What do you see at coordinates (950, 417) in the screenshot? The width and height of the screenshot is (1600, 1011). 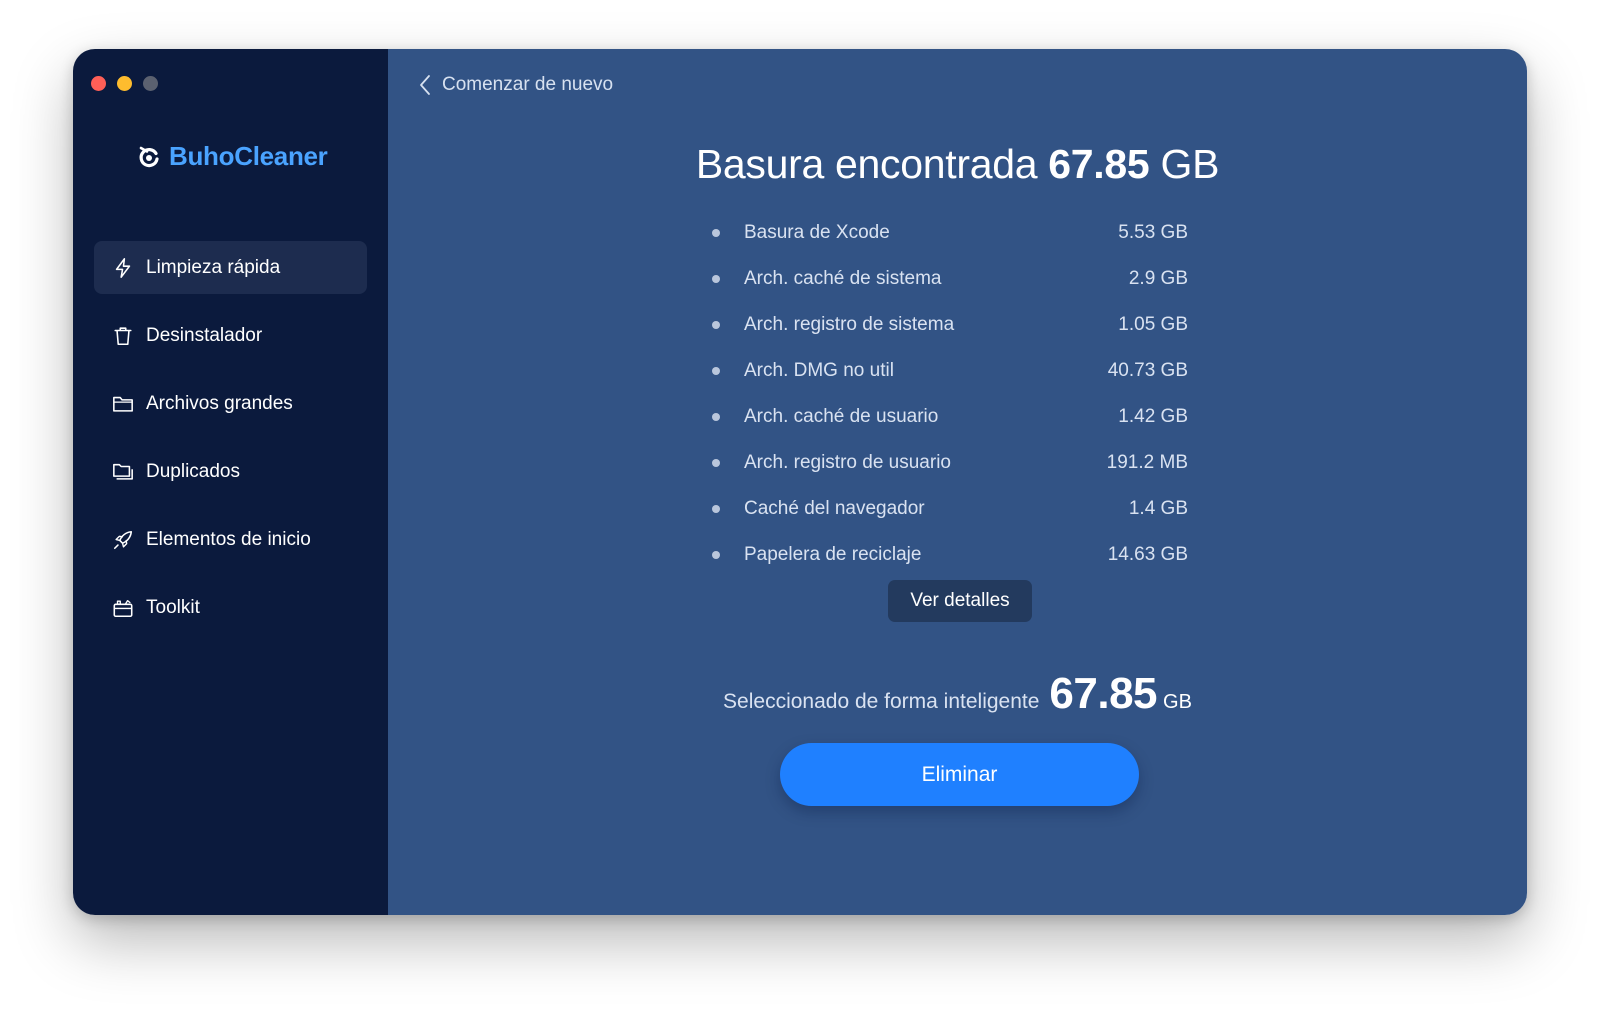 I see `list-item: Arch. caché de usuario 1.42 GB` at bounding box center [950, 417].